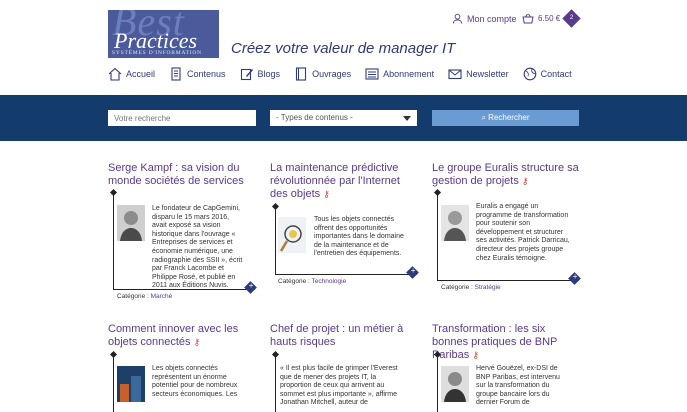  I want to click on home-icon, so click(115, 74).